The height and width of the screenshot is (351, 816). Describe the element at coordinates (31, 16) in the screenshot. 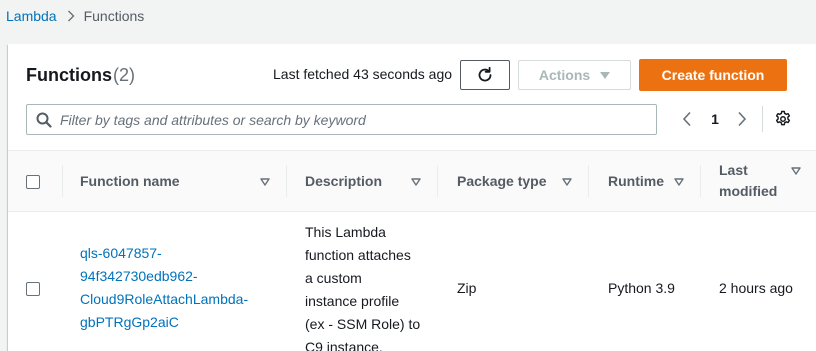

I see `breadcrumb-lambda-link: Lambda` at that location.